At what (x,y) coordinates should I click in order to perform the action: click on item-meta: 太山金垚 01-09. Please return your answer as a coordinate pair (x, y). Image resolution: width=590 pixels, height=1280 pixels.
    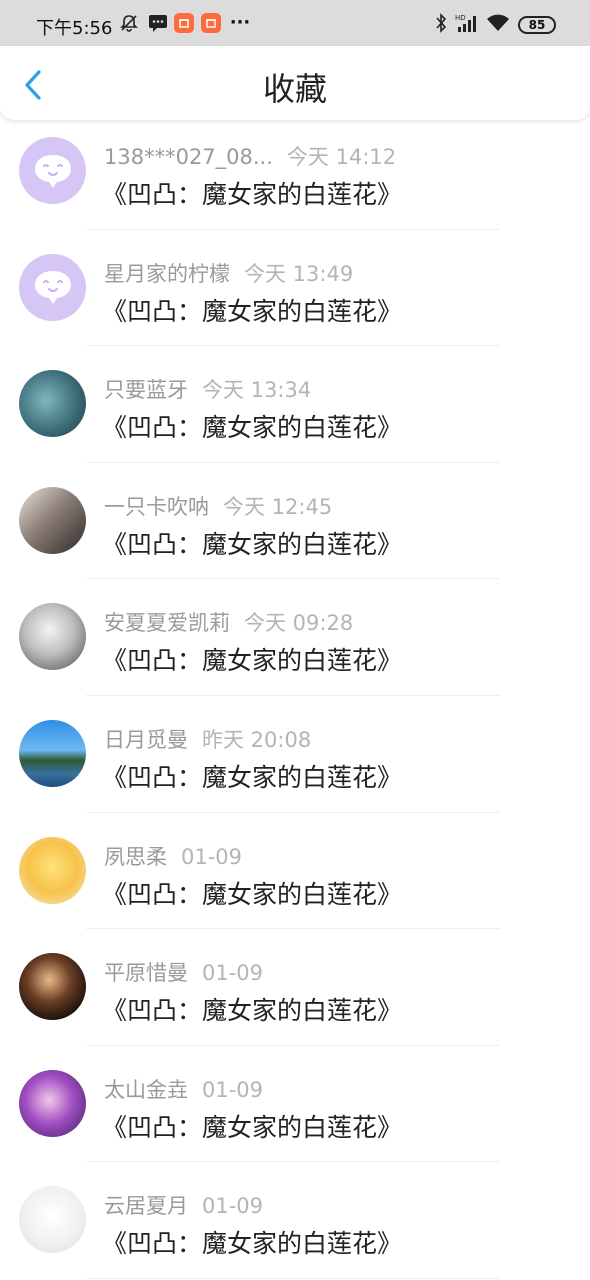
    Looking at the image, I should click on (183, 1089).